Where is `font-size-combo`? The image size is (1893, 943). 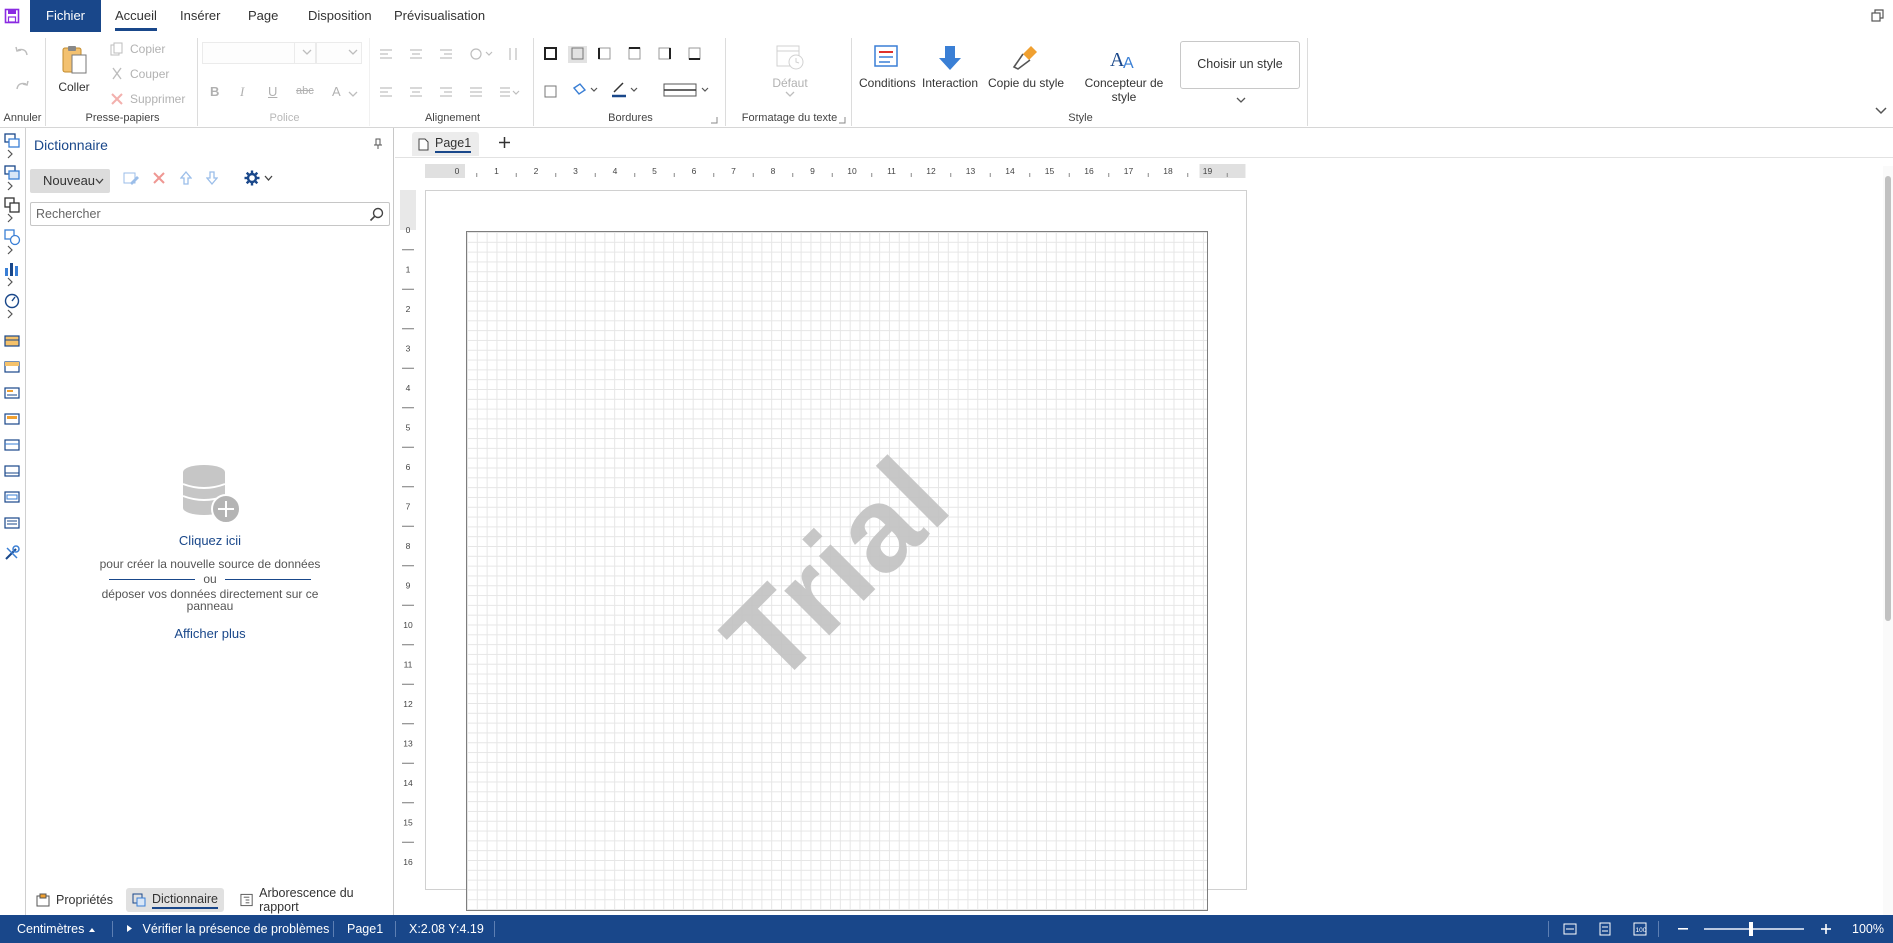 font-size-combo is located at coordinates (339, 53).